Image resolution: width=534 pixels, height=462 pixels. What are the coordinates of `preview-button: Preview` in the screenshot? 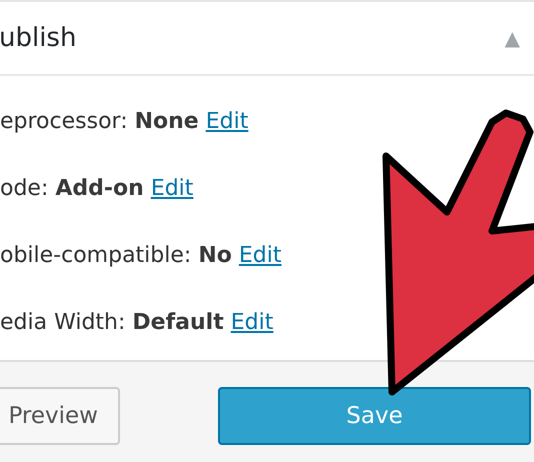 It's located at (60, 416).